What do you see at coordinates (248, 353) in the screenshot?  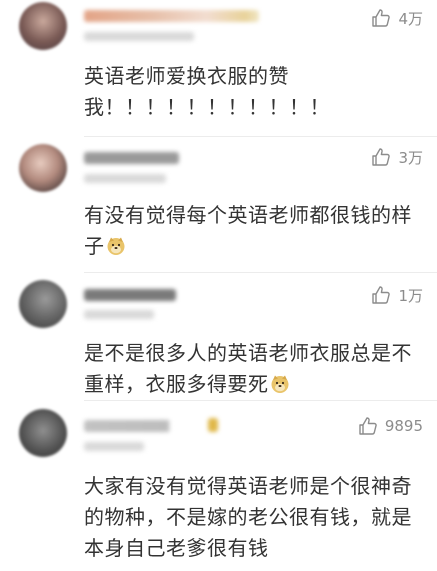 I see `comment-line: 是不是很多人的英语老师衣服总是不` at bounding box center [248, 353].